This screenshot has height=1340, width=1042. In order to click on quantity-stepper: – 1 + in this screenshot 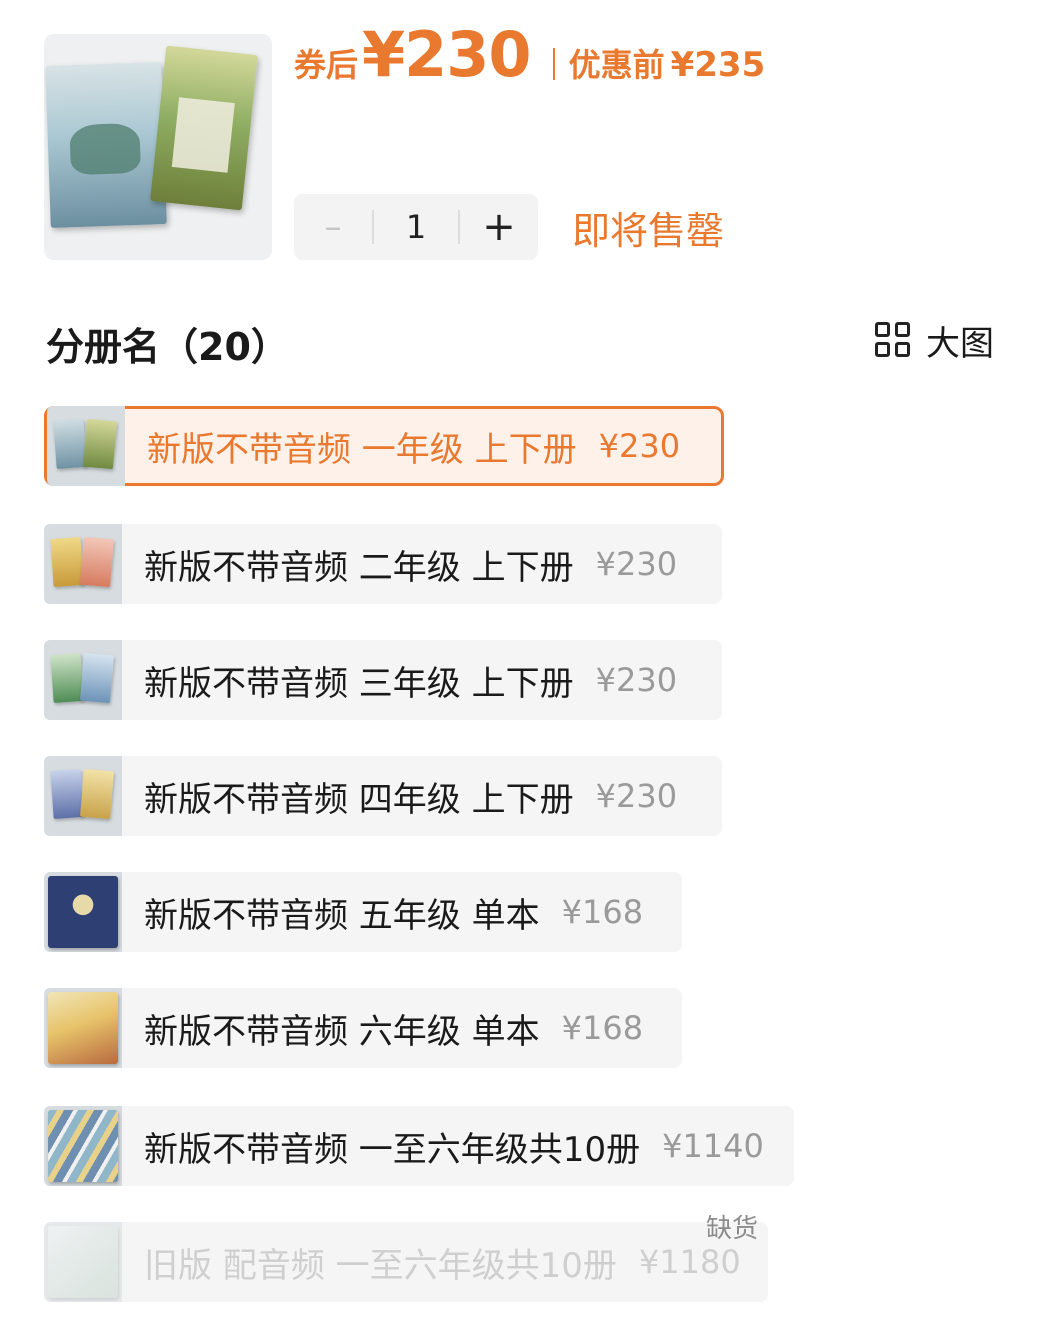, I will do `click(416, 227)`.